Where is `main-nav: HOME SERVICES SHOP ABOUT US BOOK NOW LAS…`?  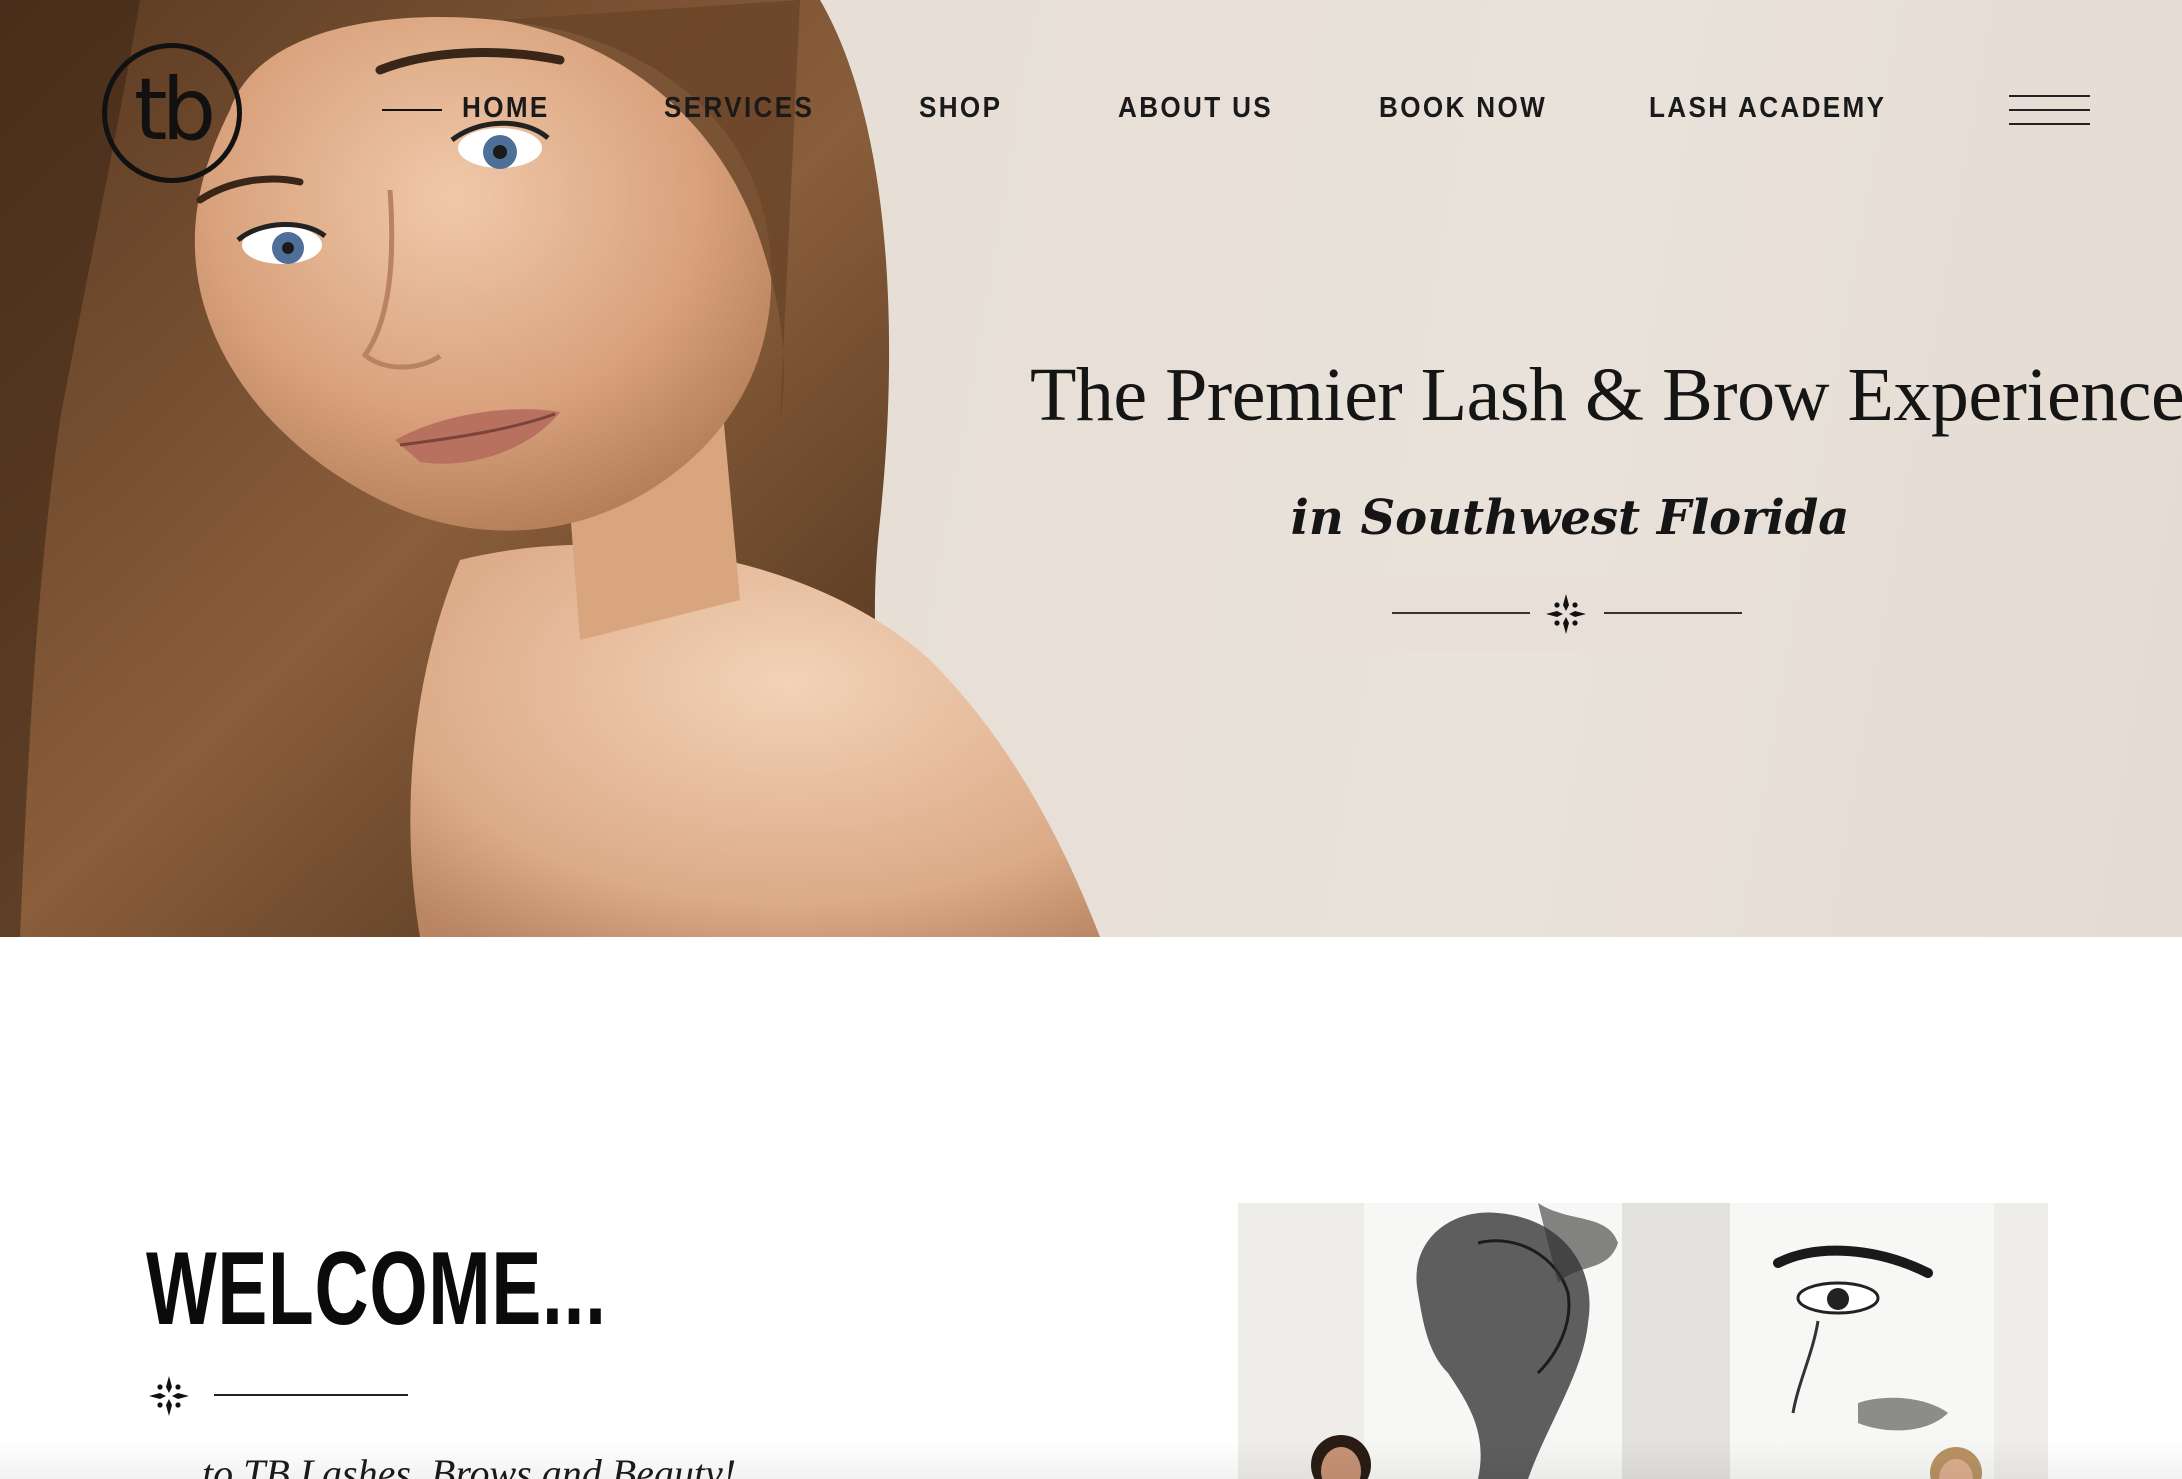 main-nav: HOME SERVICES SHOP ABOUT US BOOK NOW LAS… is located at coordinates (1091, 112).